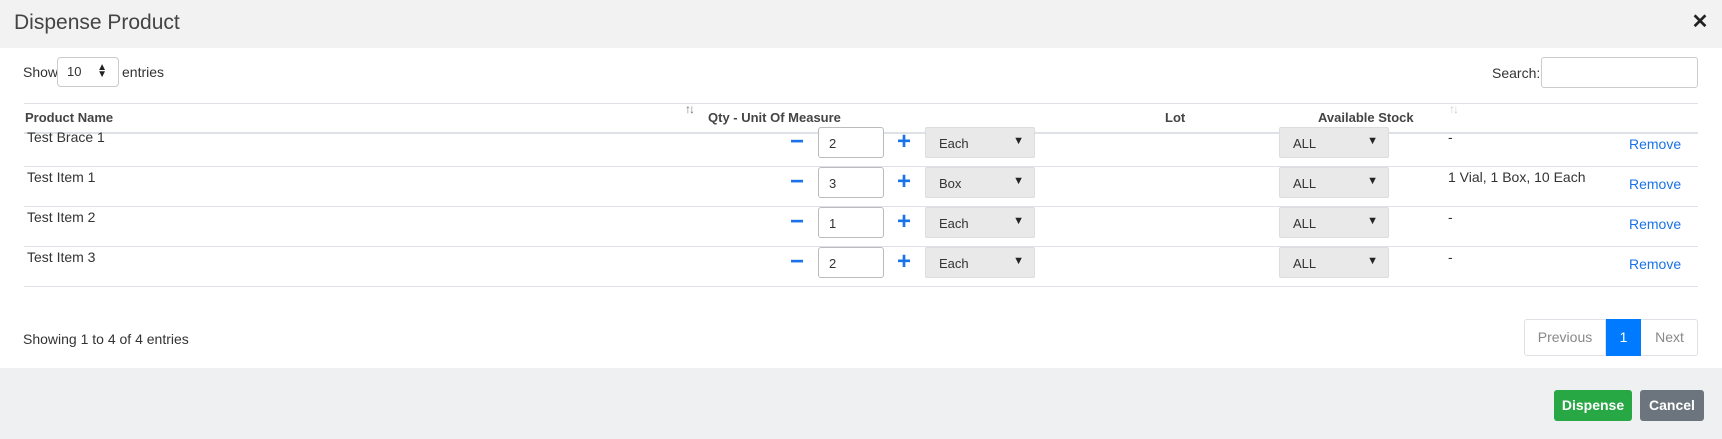 The height and width of the screenshot is (439, 1722). I want to click on pagination-page-1: 1, so click(1623, 337).